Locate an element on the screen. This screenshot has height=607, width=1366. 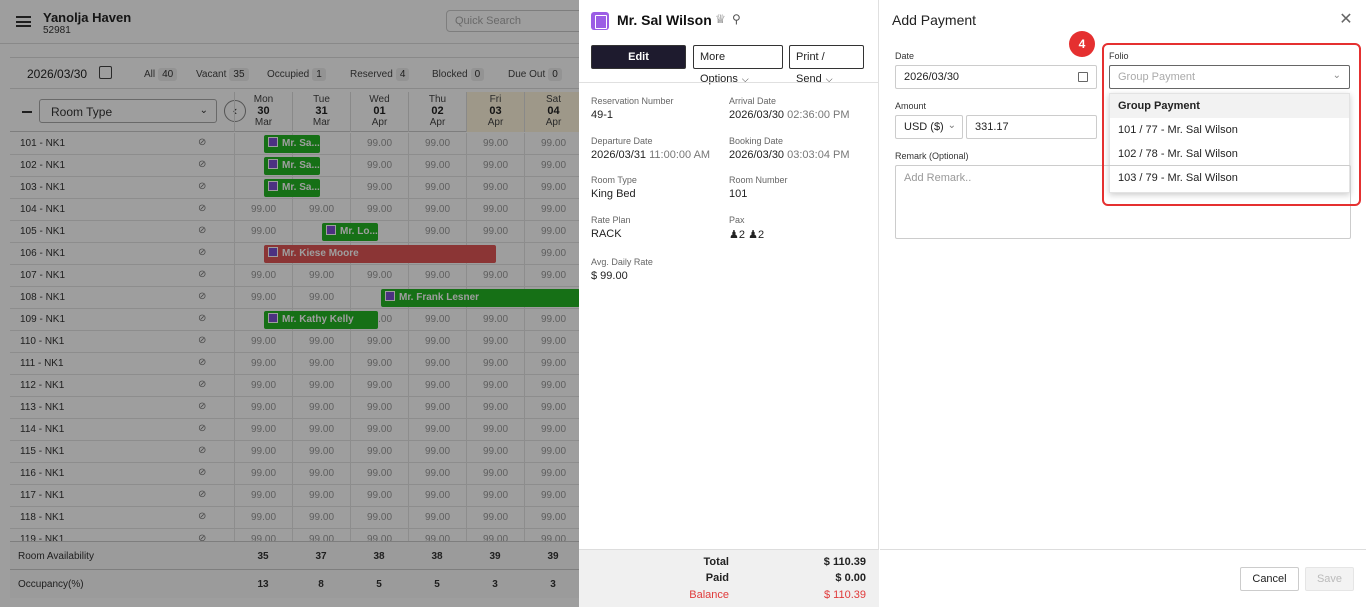
field-label: Pax is located at coordinates (737, 220).